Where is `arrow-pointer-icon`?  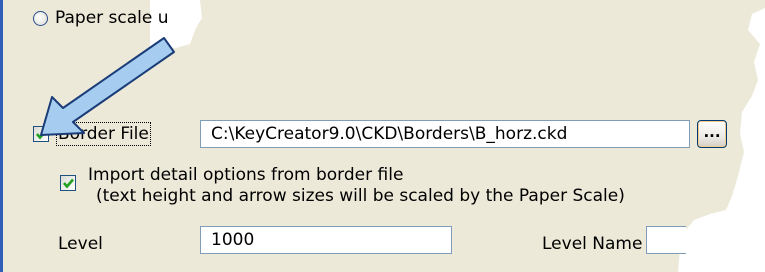 arrow-pointer-icon is located at coordinates (107, 86).